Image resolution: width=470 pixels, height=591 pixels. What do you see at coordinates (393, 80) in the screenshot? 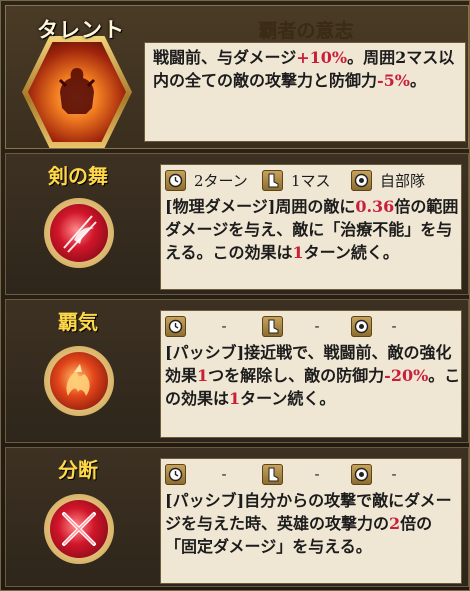
I see `highlight-value: -5%` at bounding box center [393, 80].